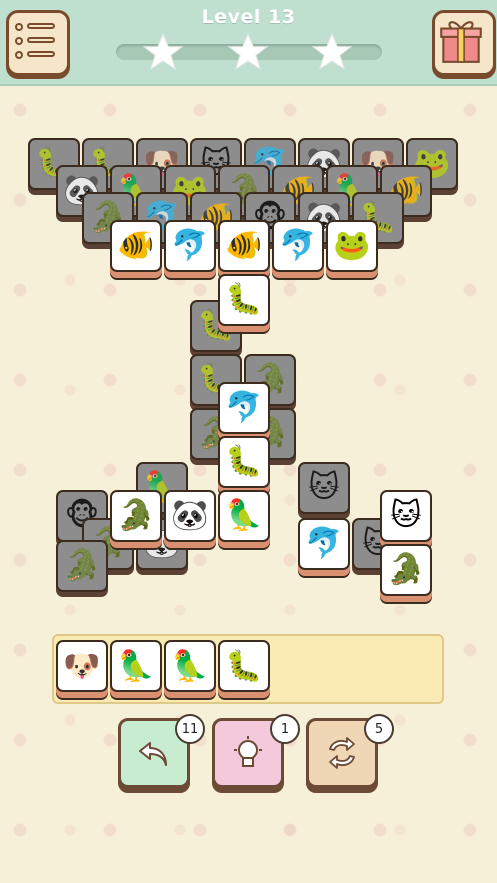 The image size is (497, 883). I want to click on frog-tile: 🐸, so click(352, 246).